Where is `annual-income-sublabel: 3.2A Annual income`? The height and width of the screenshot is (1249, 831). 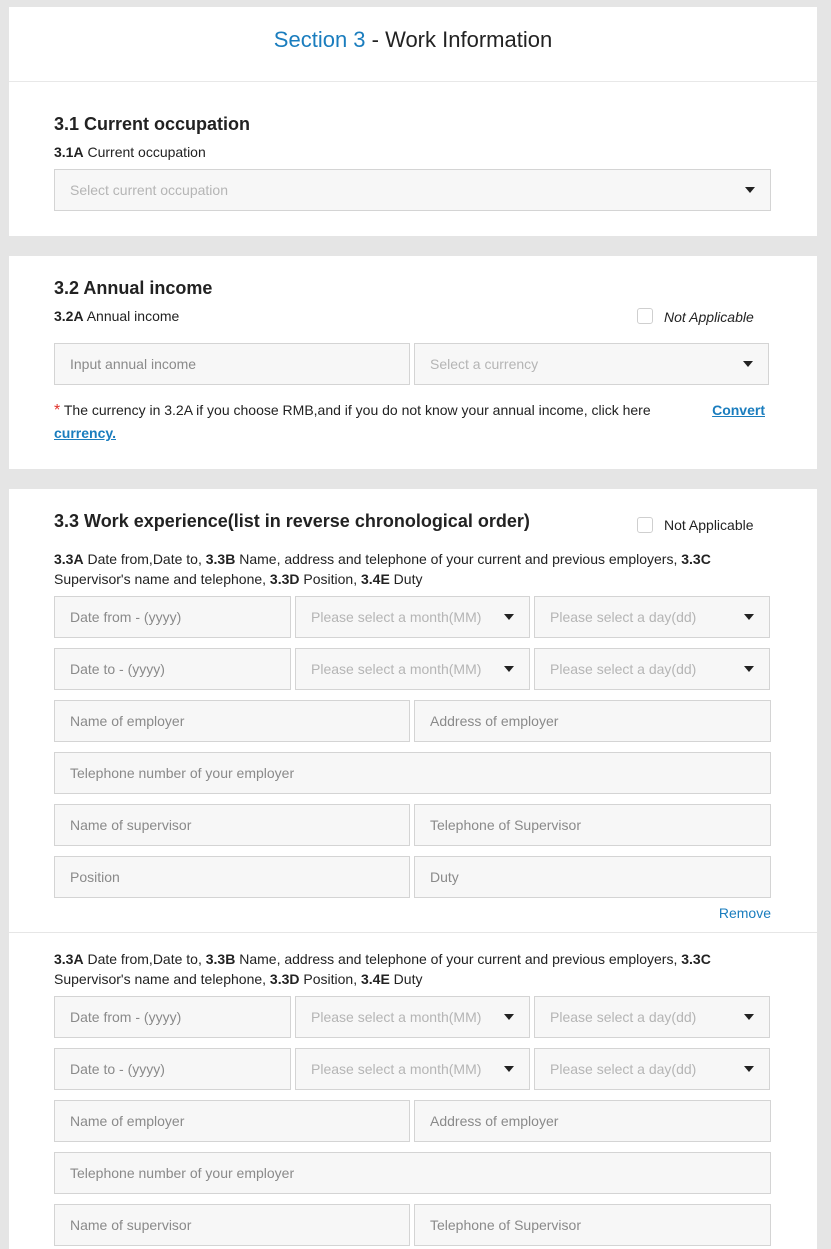 annual-income-sublabel: 3.2A Annual income is located at coordinates (117, 316).